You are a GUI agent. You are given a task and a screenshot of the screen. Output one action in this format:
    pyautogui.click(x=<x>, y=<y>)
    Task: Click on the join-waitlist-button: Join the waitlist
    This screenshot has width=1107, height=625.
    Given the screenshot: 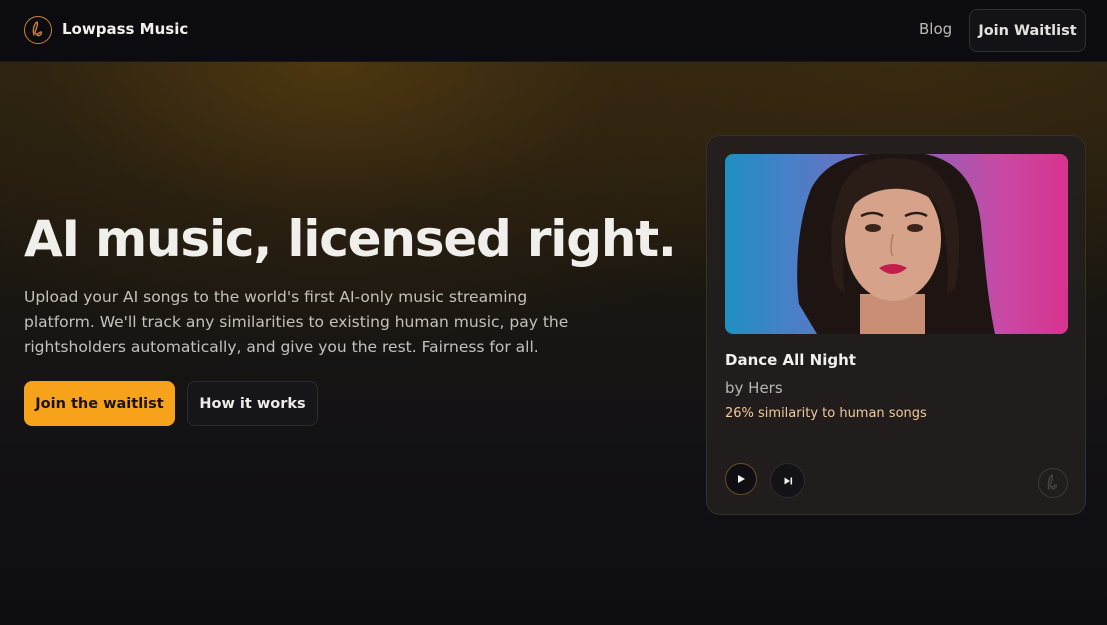 What is the action you would take?
    pyautogui.click(x=99, y=403)
    